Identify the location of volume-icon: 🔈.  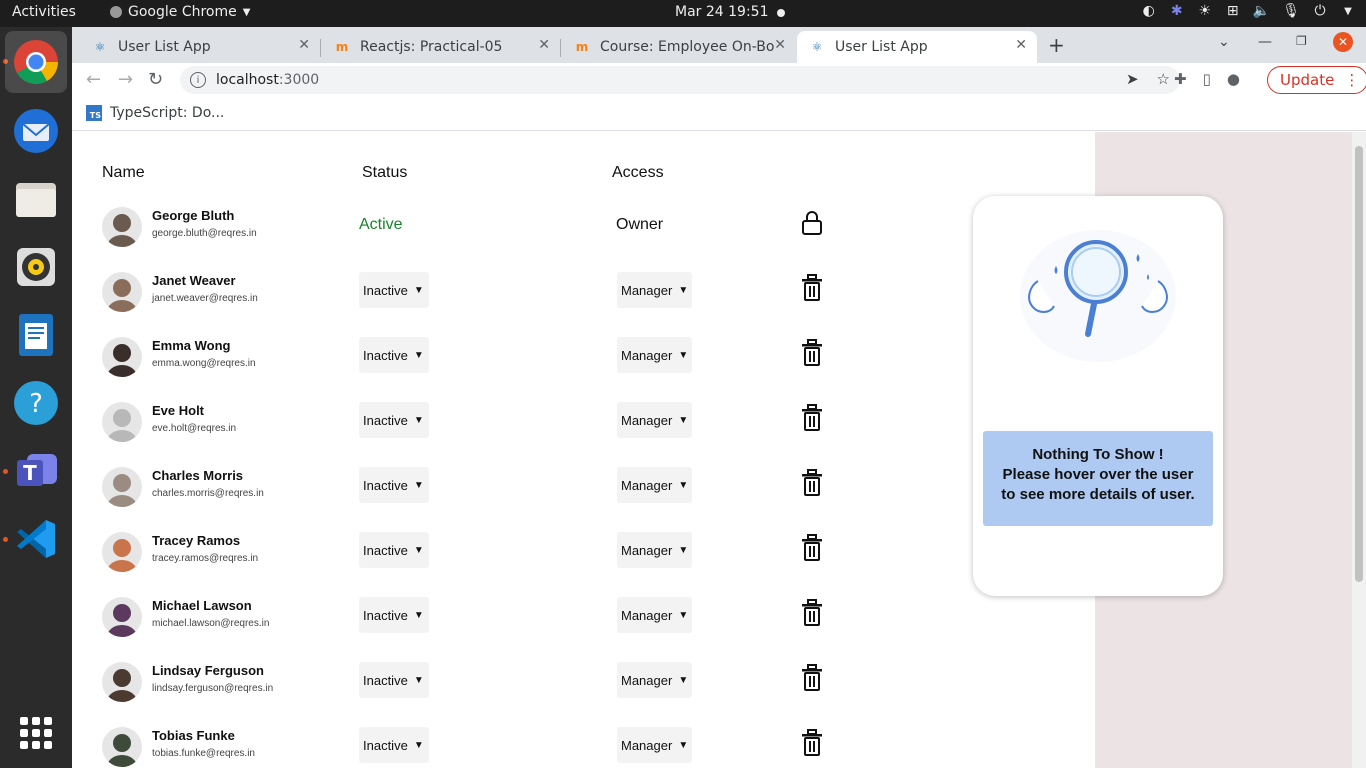
(1261, 11).